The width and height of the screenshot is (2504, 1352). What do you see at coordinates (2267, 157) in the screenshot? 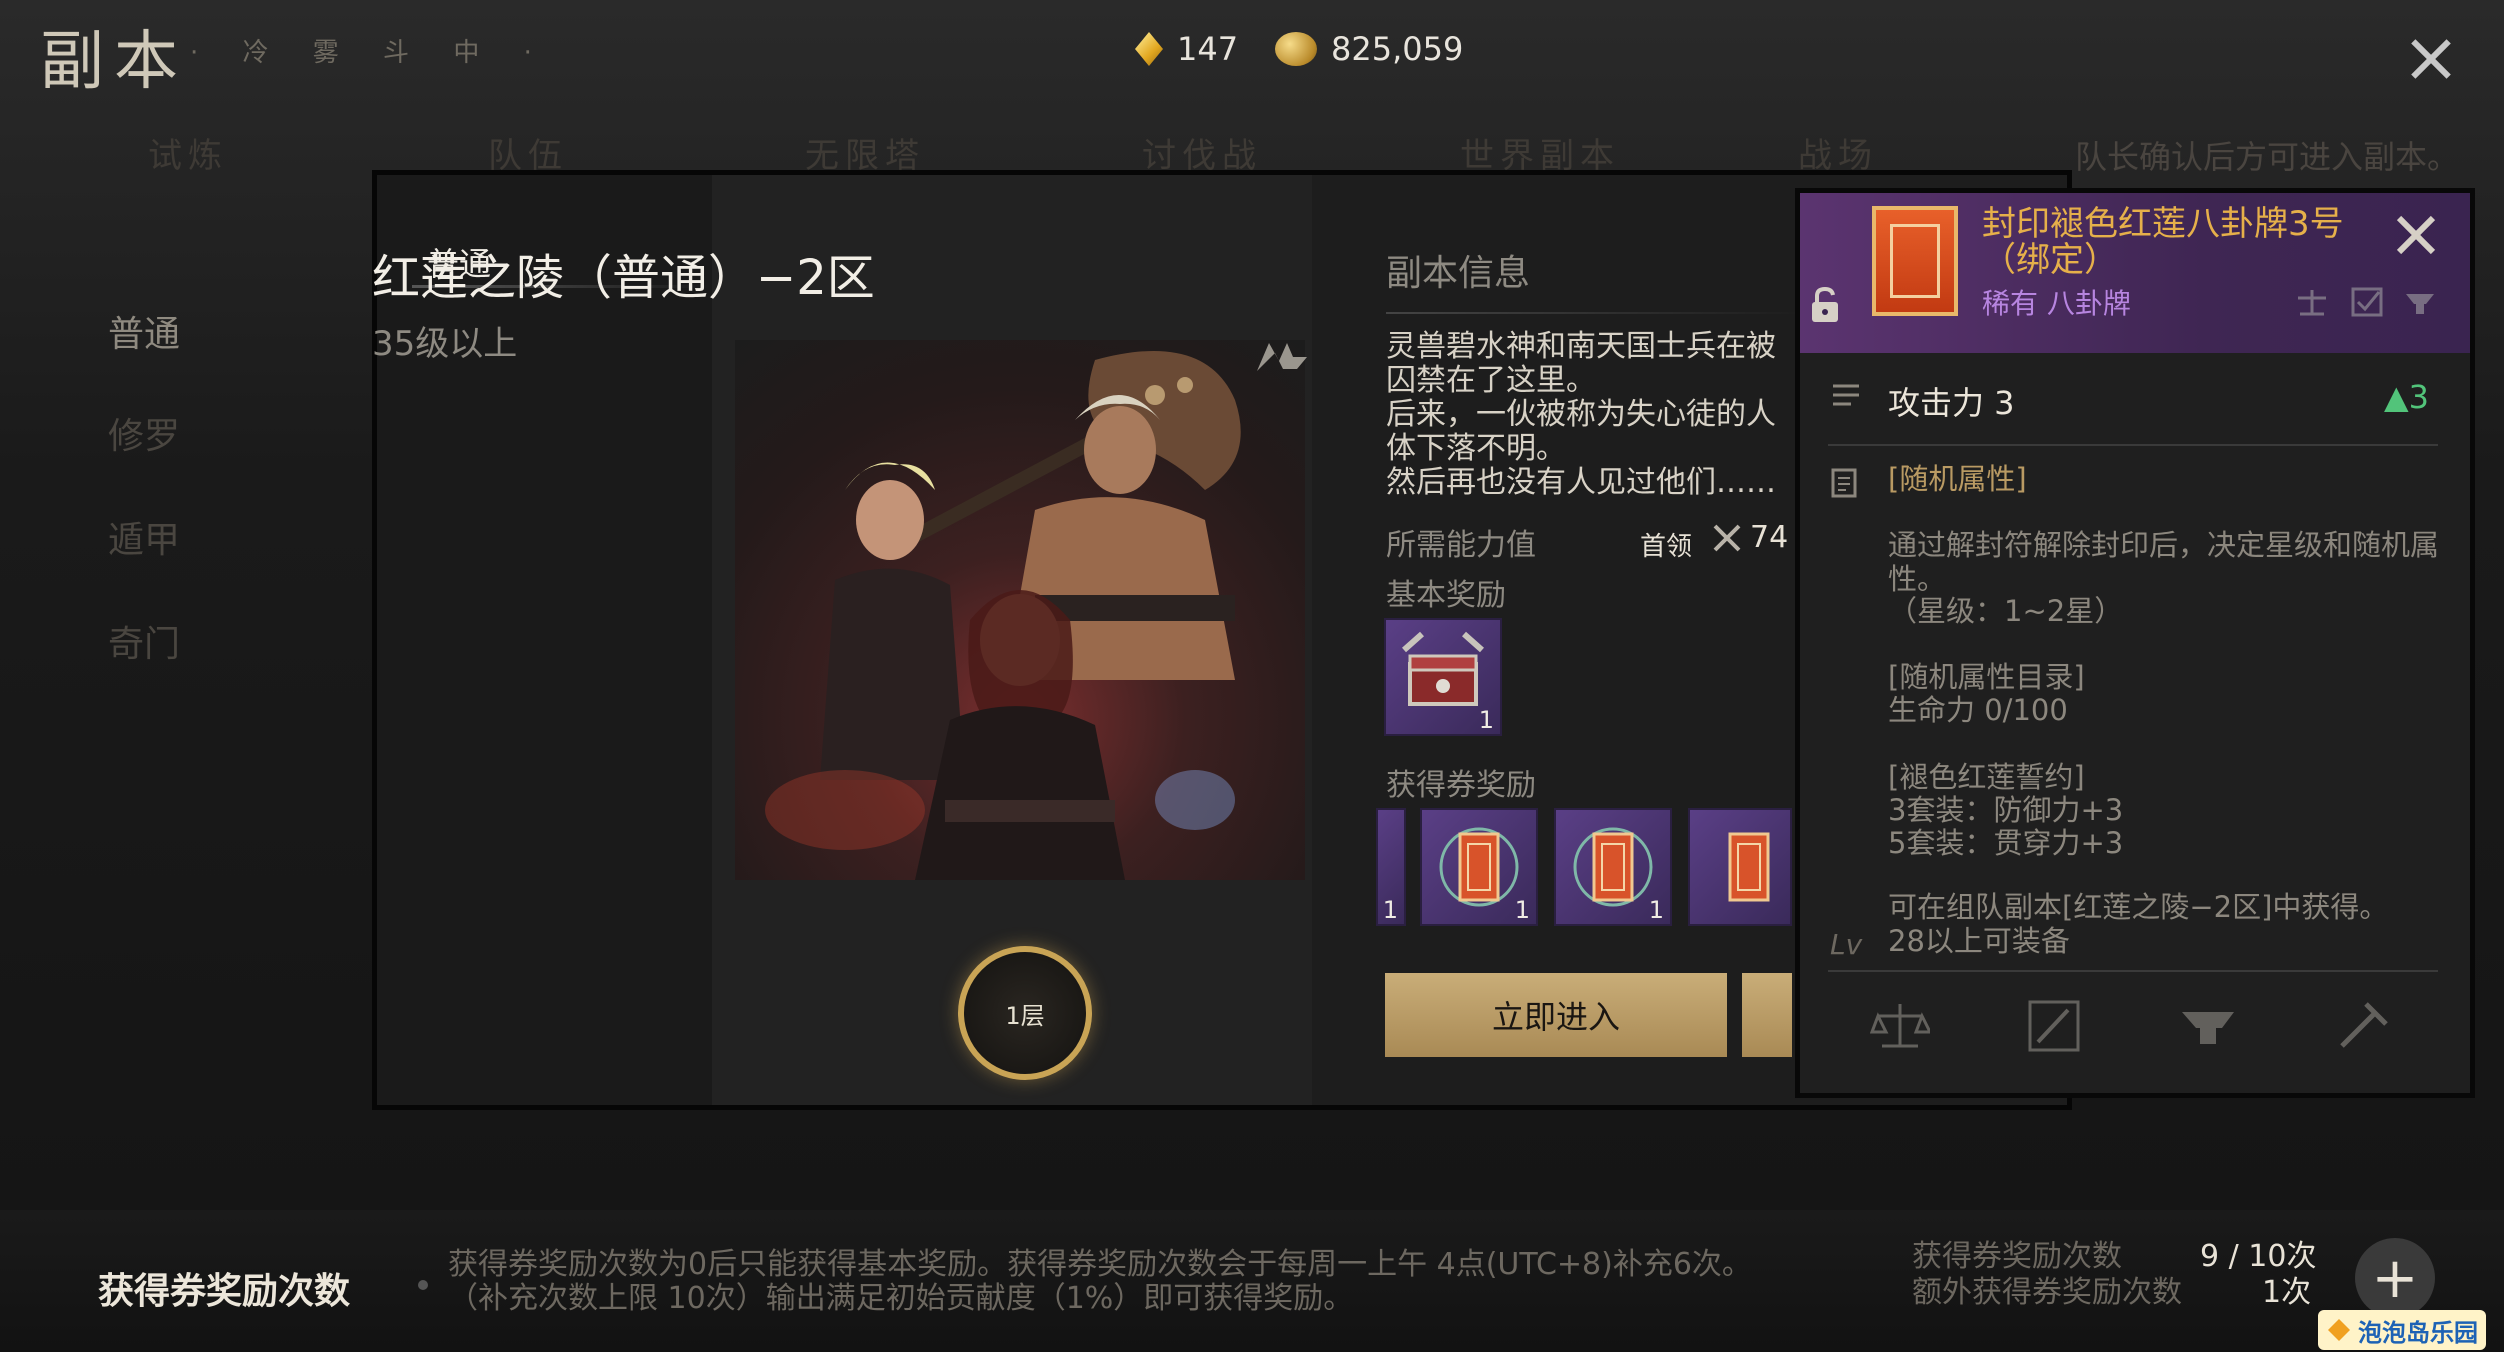
I see `party-hint: 队长确认后方可进入副本。` at bounding box center [2267, 157].